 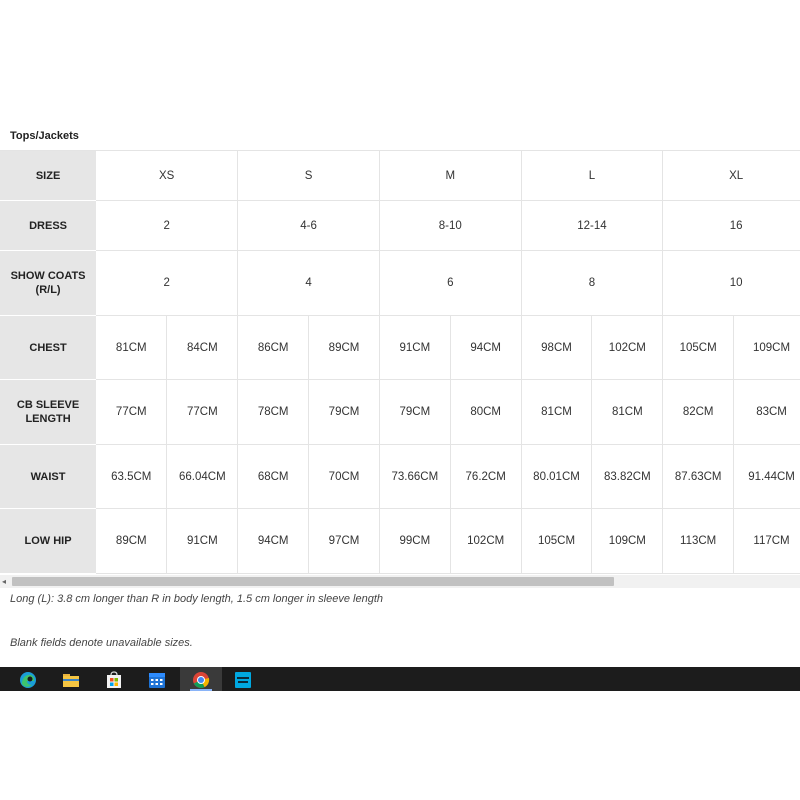 What do you see at coordinates (273, 476) in the screenshot?
I see `table-cell: 68CM` at bounding box center [273, 476].